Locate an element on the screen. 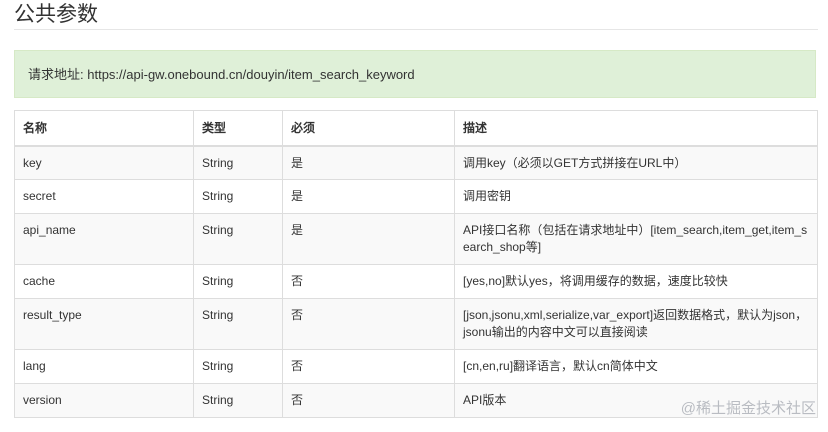  table-row: lang String 否 [cn,en,ru]翻译语言，默认cn简体中文 is located at coordinates (416, 366).